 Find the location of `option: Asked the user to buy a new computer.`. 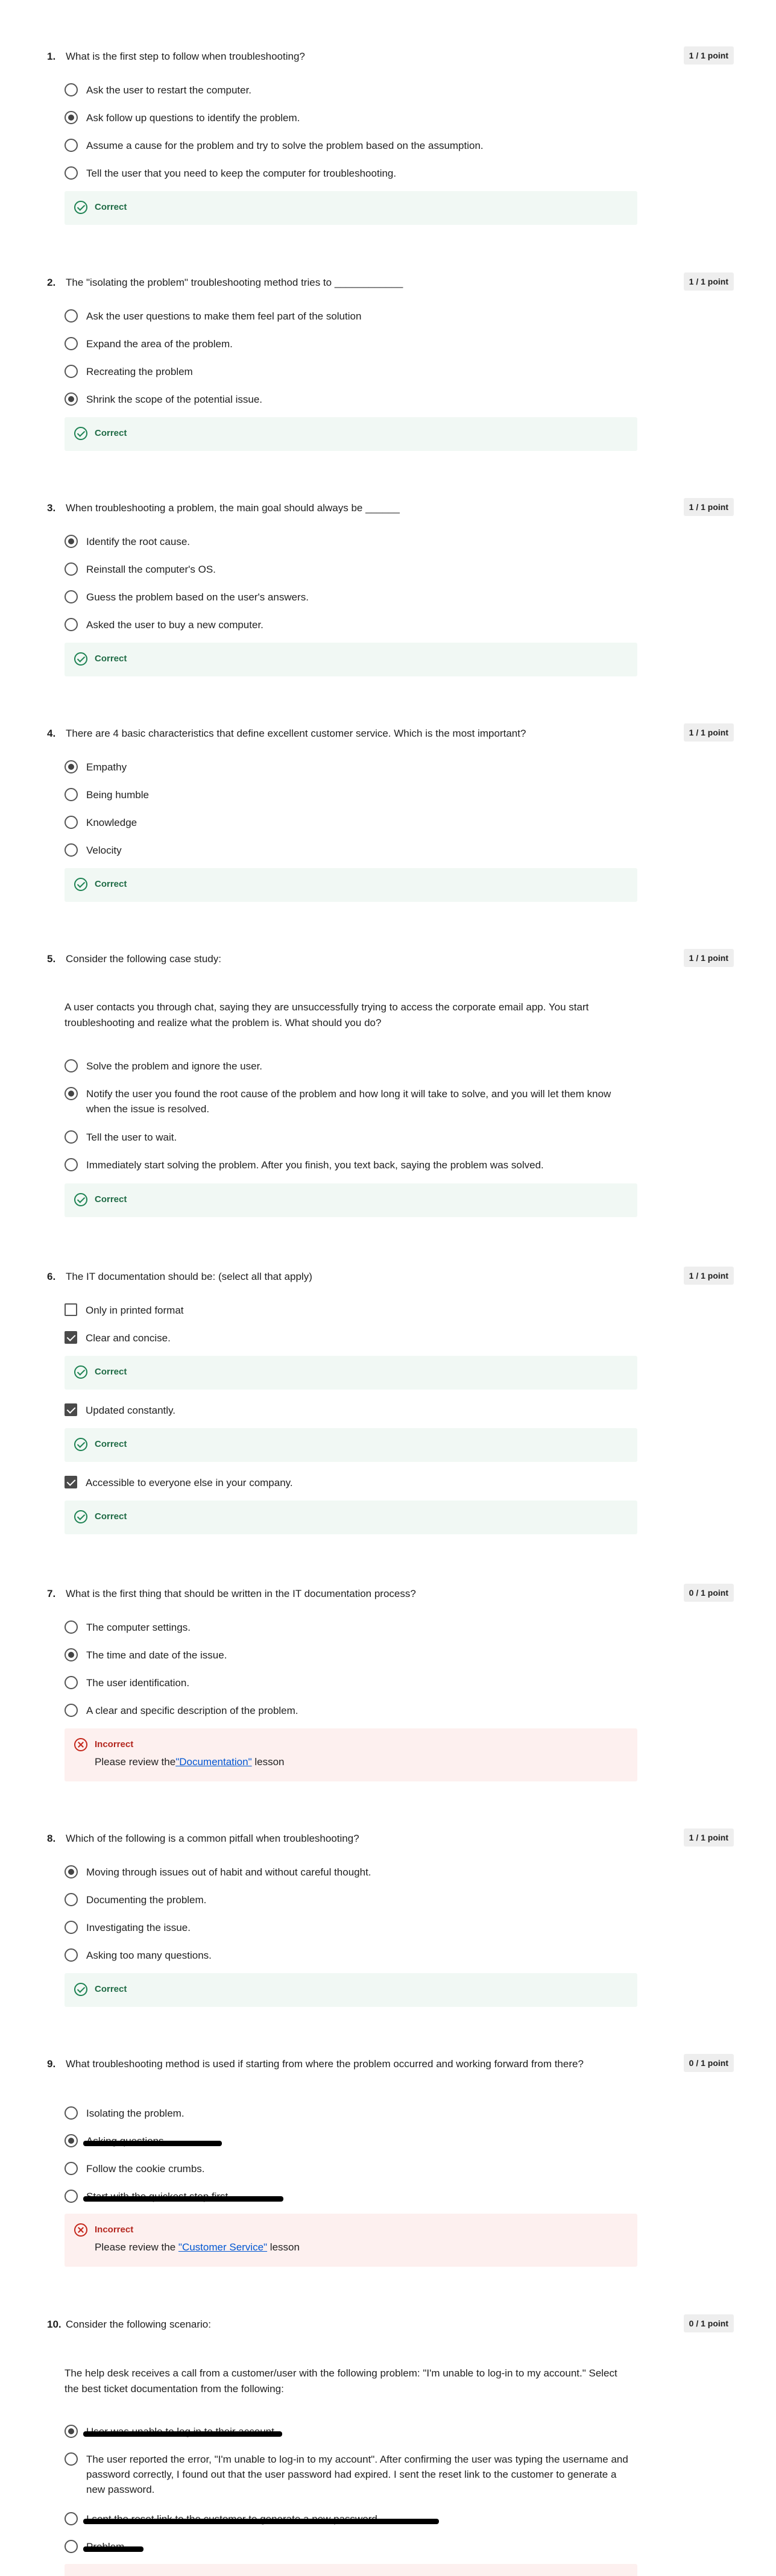

option: Asked the user to buy a new computer. is located at coordinates (351, 624).